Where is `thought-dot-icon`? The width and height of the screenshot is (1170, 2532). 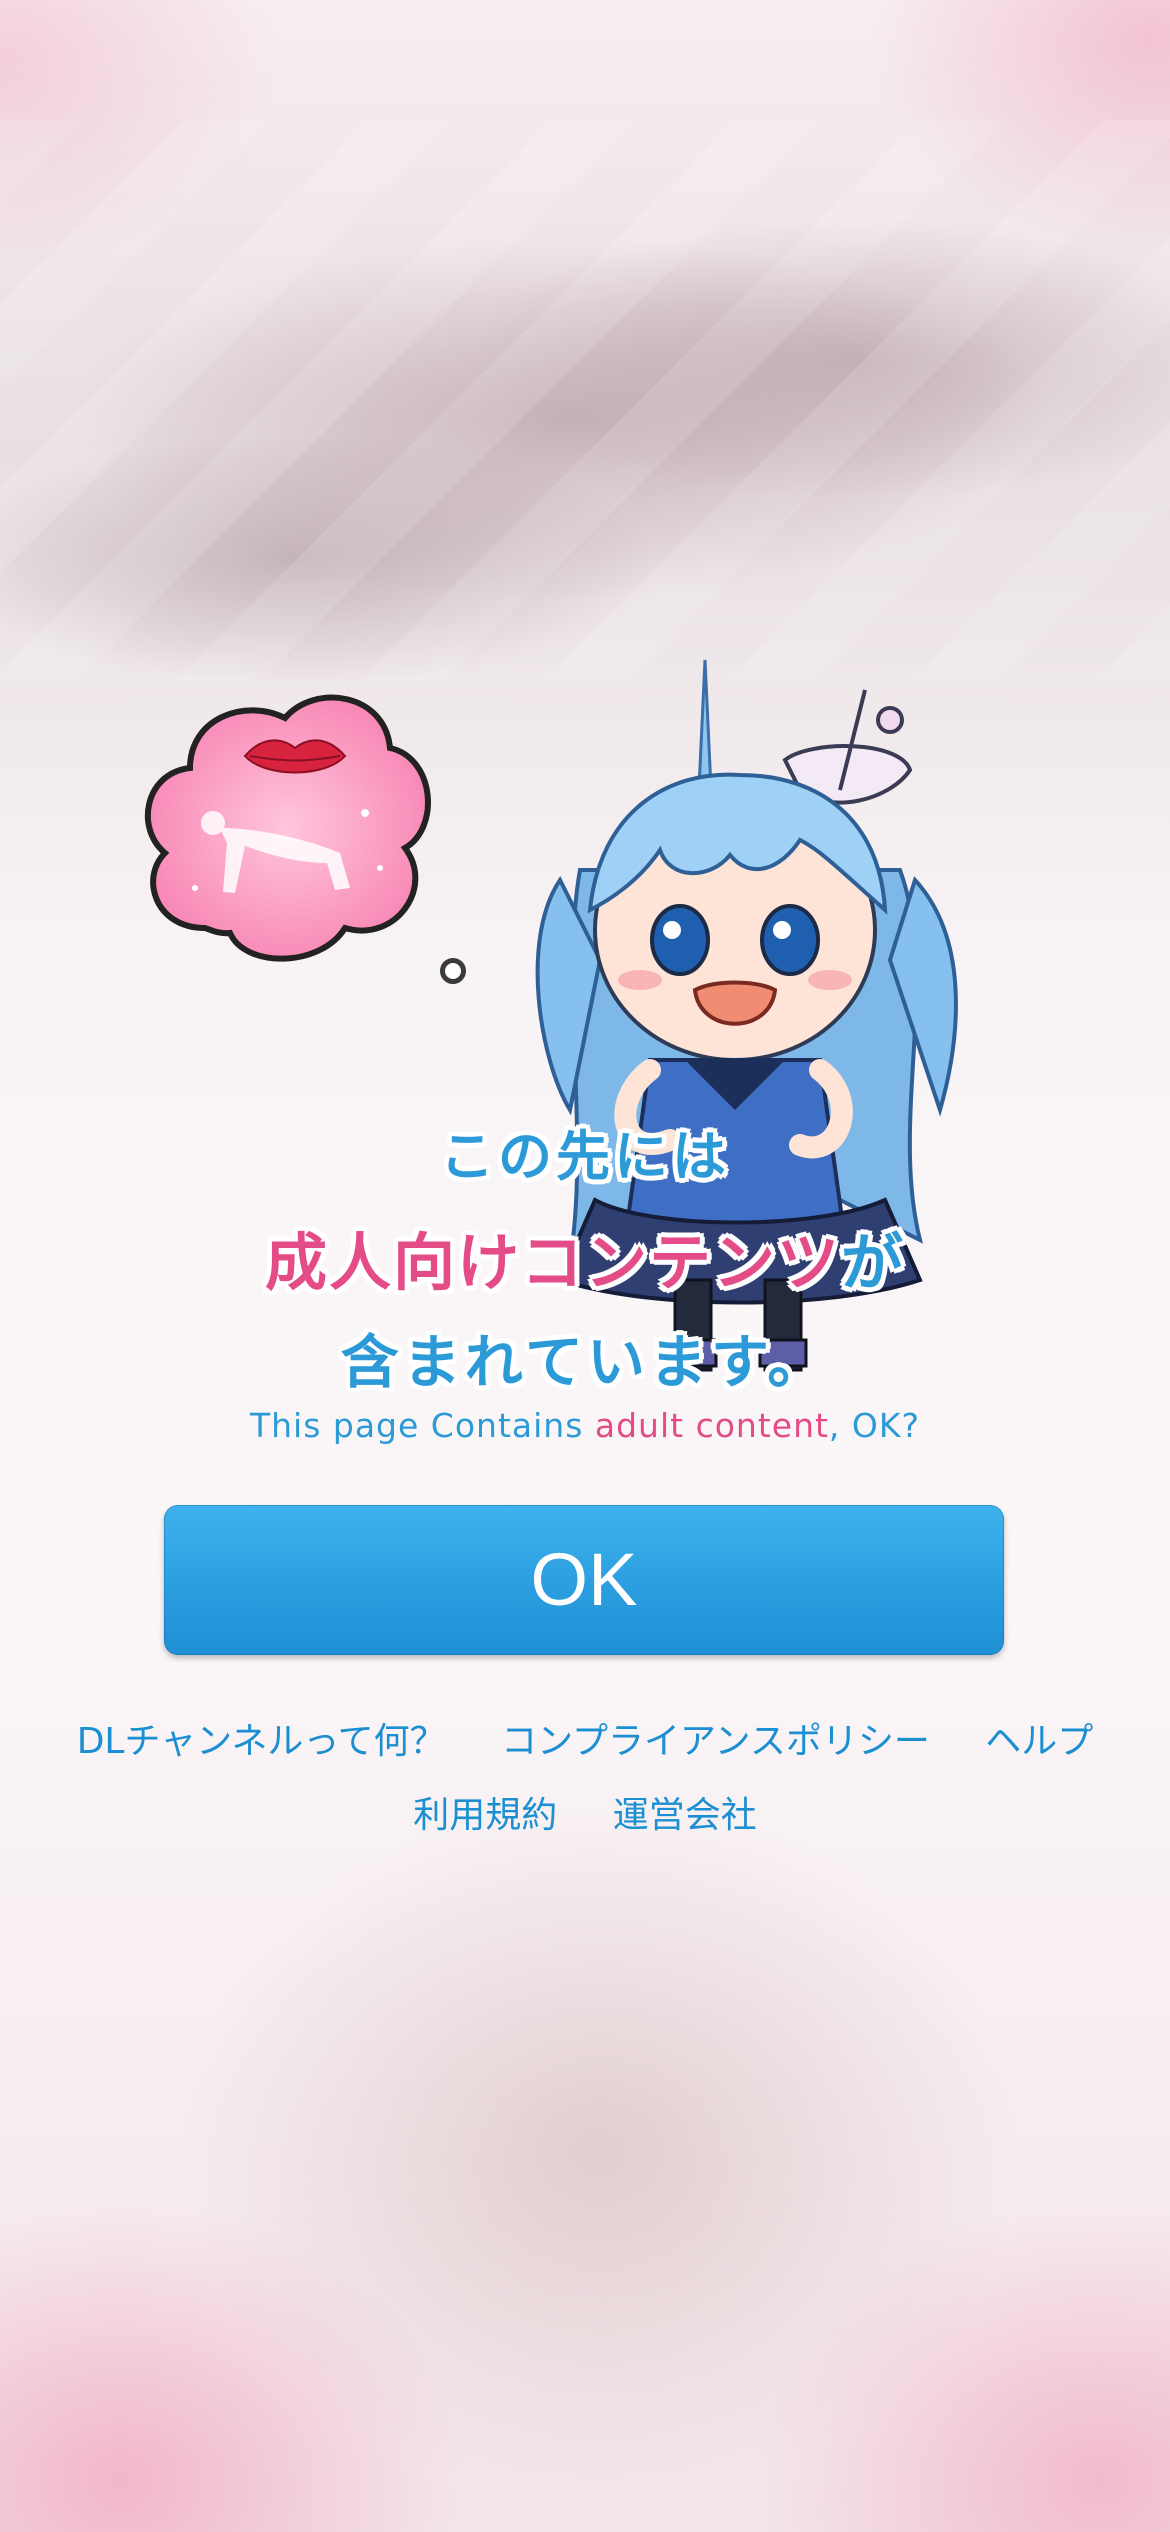 thought-dot-icon is located at coordinates (453, 971).